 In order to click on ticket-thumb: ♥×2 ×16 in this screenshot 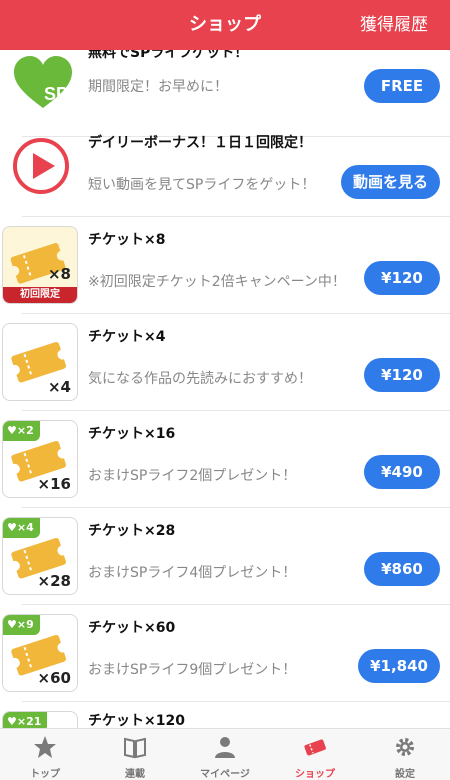, I will do `click(40, 459)`.